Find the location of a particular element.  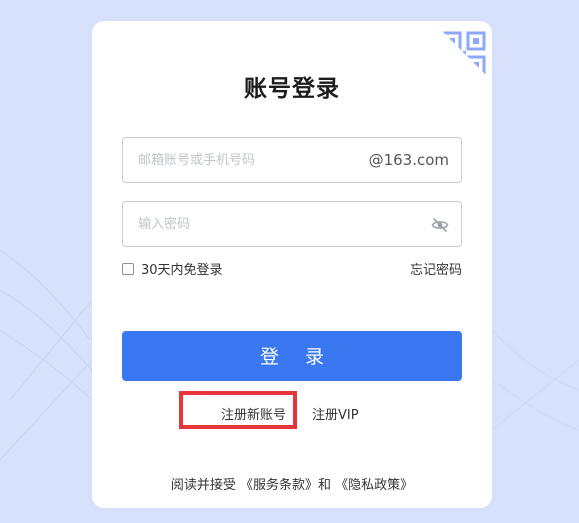

register-new-account-link: 注册新账号 is located at coordinates (253, 413).